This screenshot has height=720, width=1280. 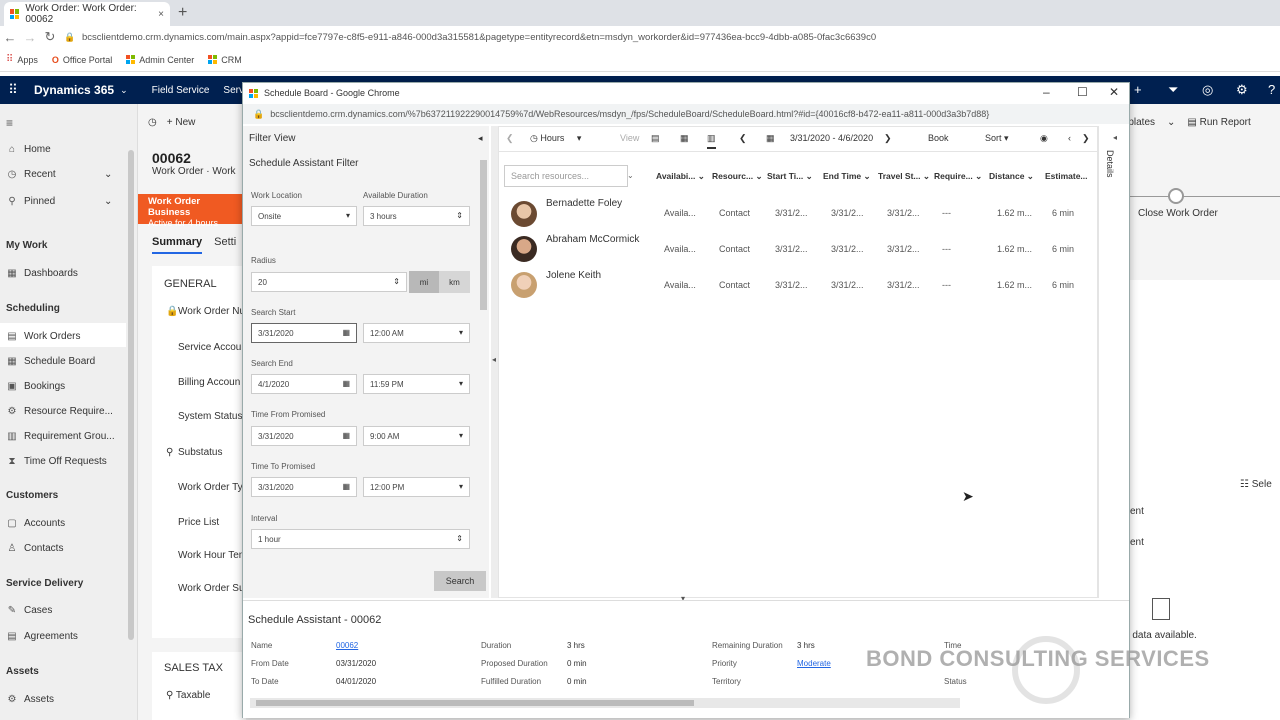 I want to click on calendar-icon: ▦, so click(x=770, y=138).